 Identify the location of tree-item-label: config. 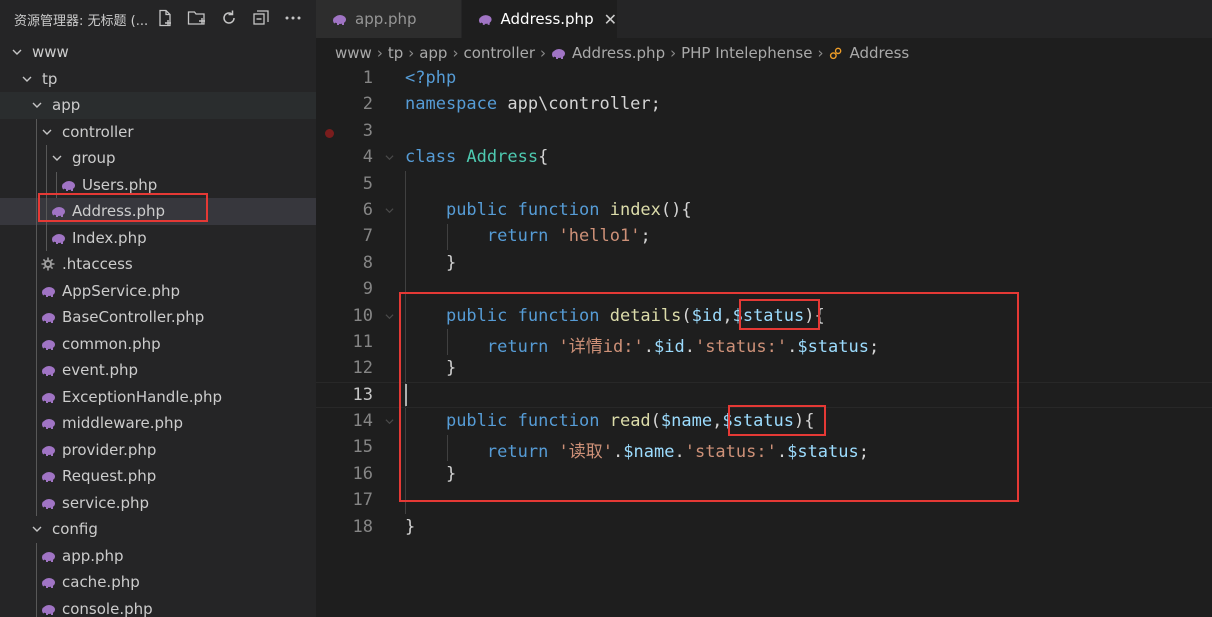
(75, 529).